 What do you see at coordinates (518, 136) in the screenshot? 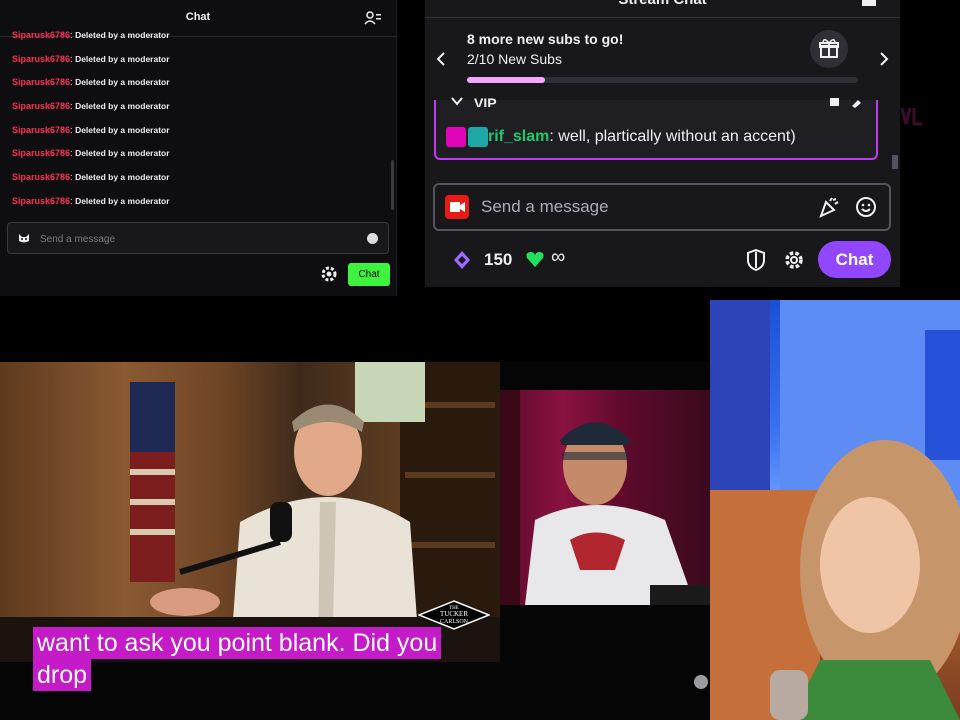
I see `vip-username: rif_slam` at bounding box center [518, 136].